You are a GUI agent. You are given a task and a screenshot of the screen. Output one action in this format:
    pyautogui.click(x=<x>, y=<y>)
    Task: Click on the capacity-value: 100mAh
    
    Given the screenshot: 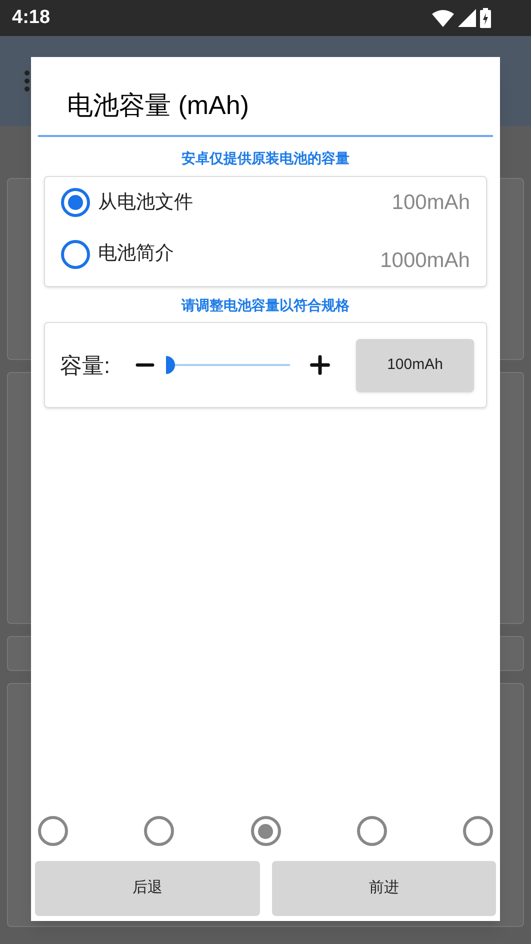 What is the action you would take?
    pyautogui.click(x=431, y=203)
    